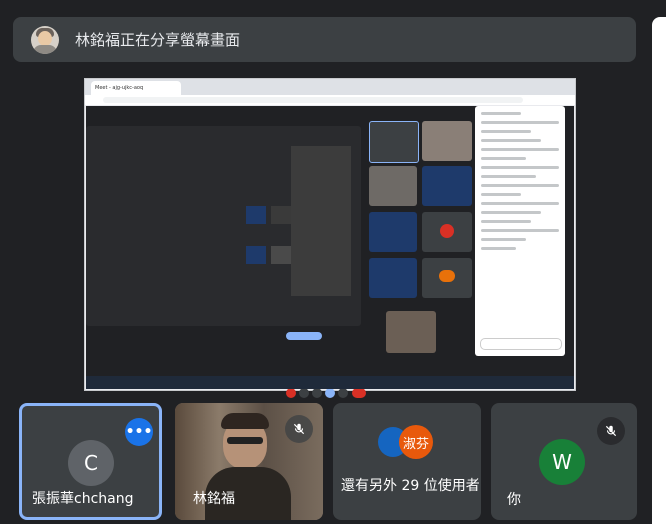 The width and height of the screenshot is (666, 524). I want to click on stacked-avatar: 淑芬, so click(416, 442).